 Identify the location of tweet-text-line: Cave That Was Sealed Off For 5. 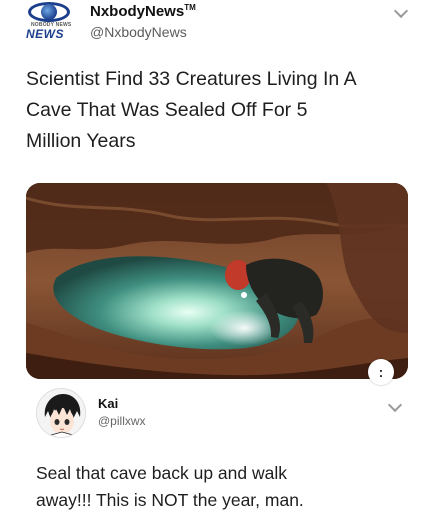
(167, 110).